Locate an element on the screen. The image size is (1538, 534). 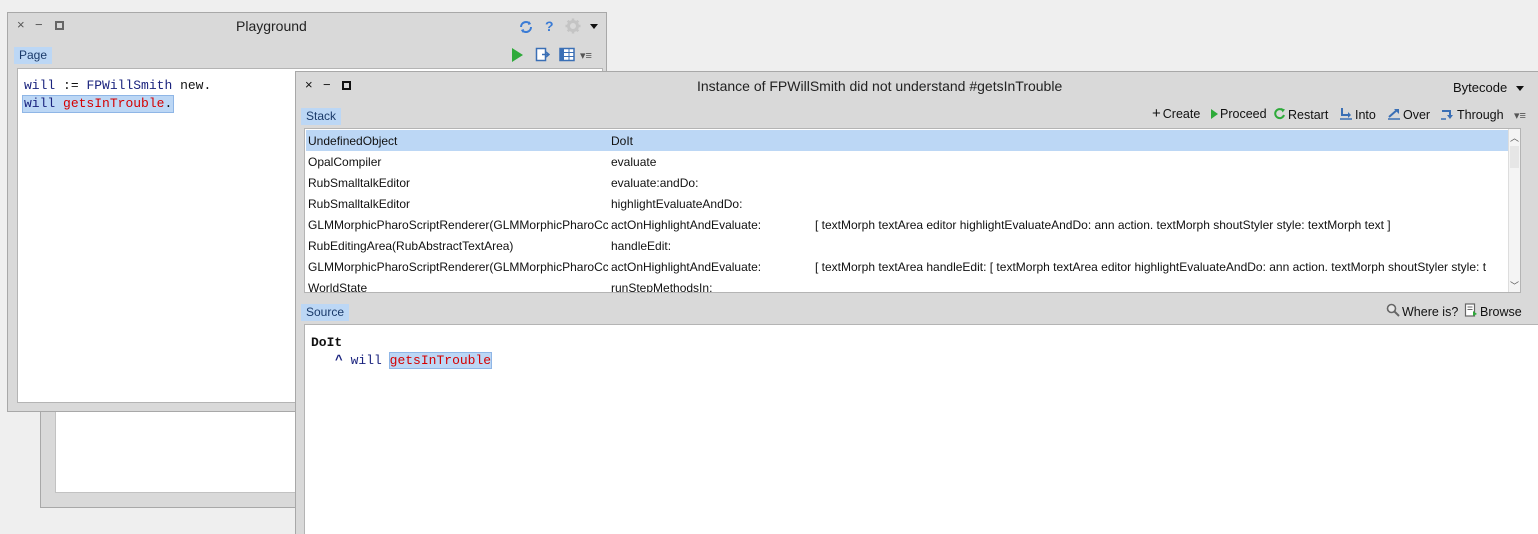
tab-page: Page is located at coordinates (33, 55).